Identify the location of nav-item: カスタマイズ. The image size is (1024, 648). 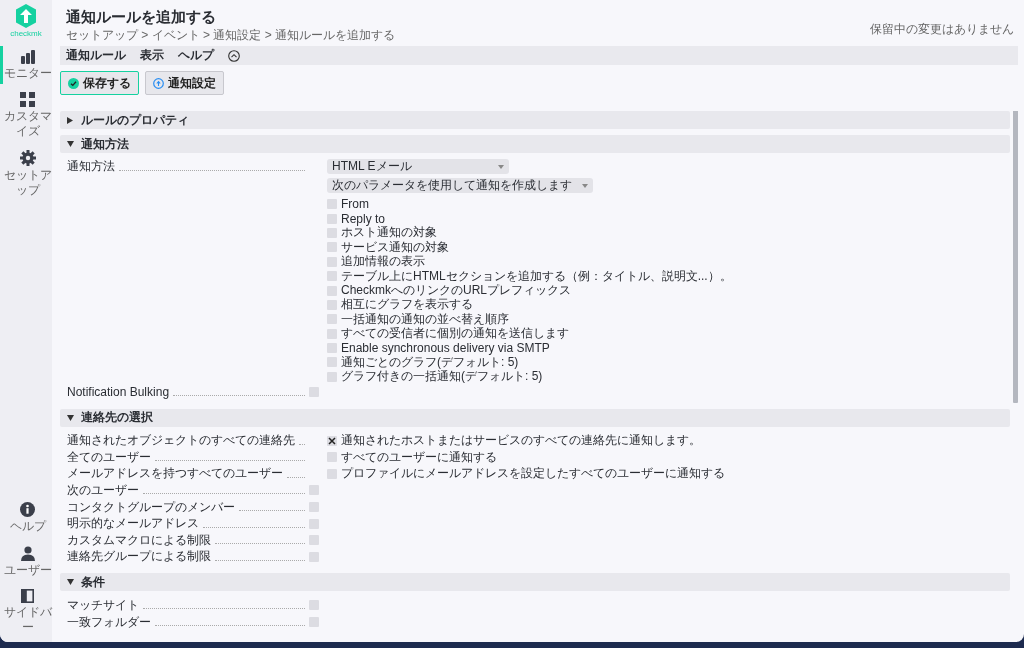
(26, 115).